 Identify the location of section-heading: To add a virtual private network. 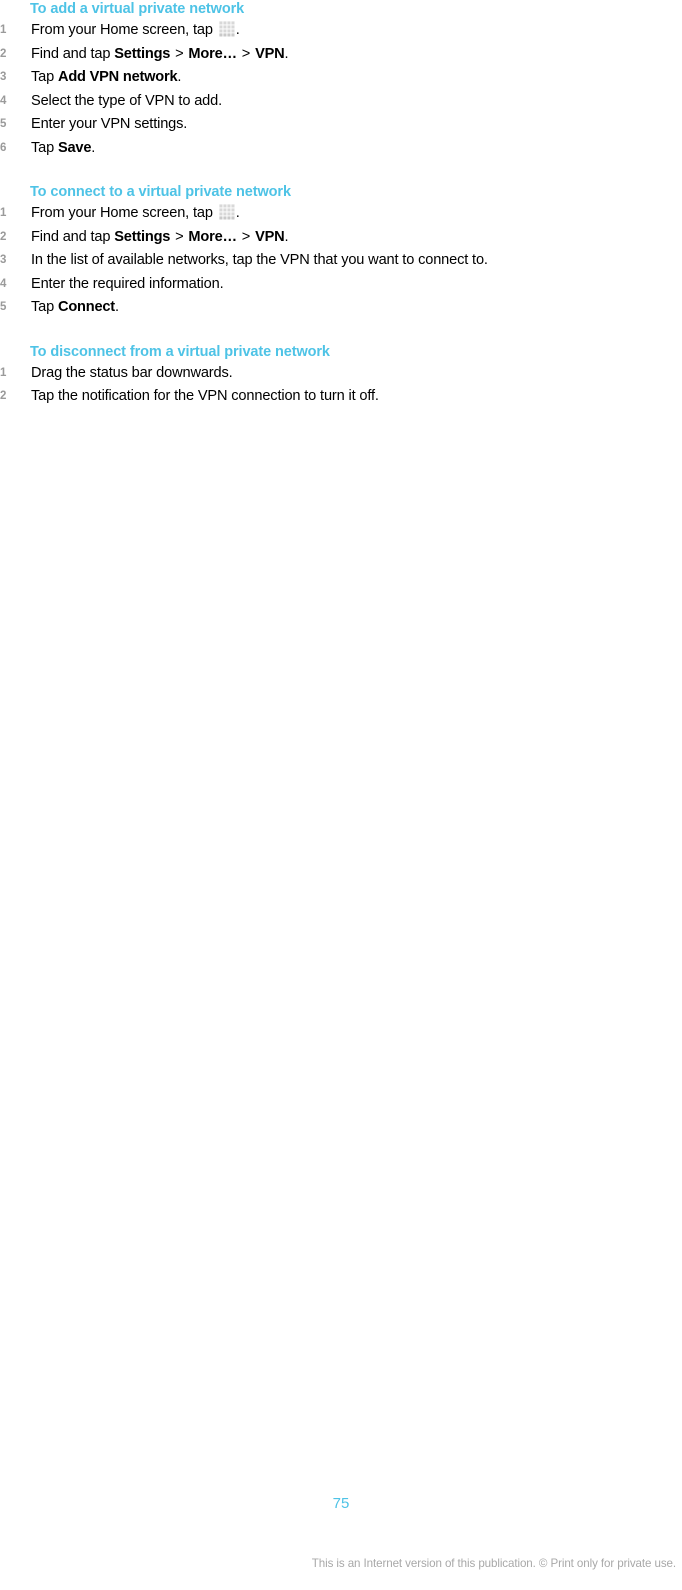
(137, 9).